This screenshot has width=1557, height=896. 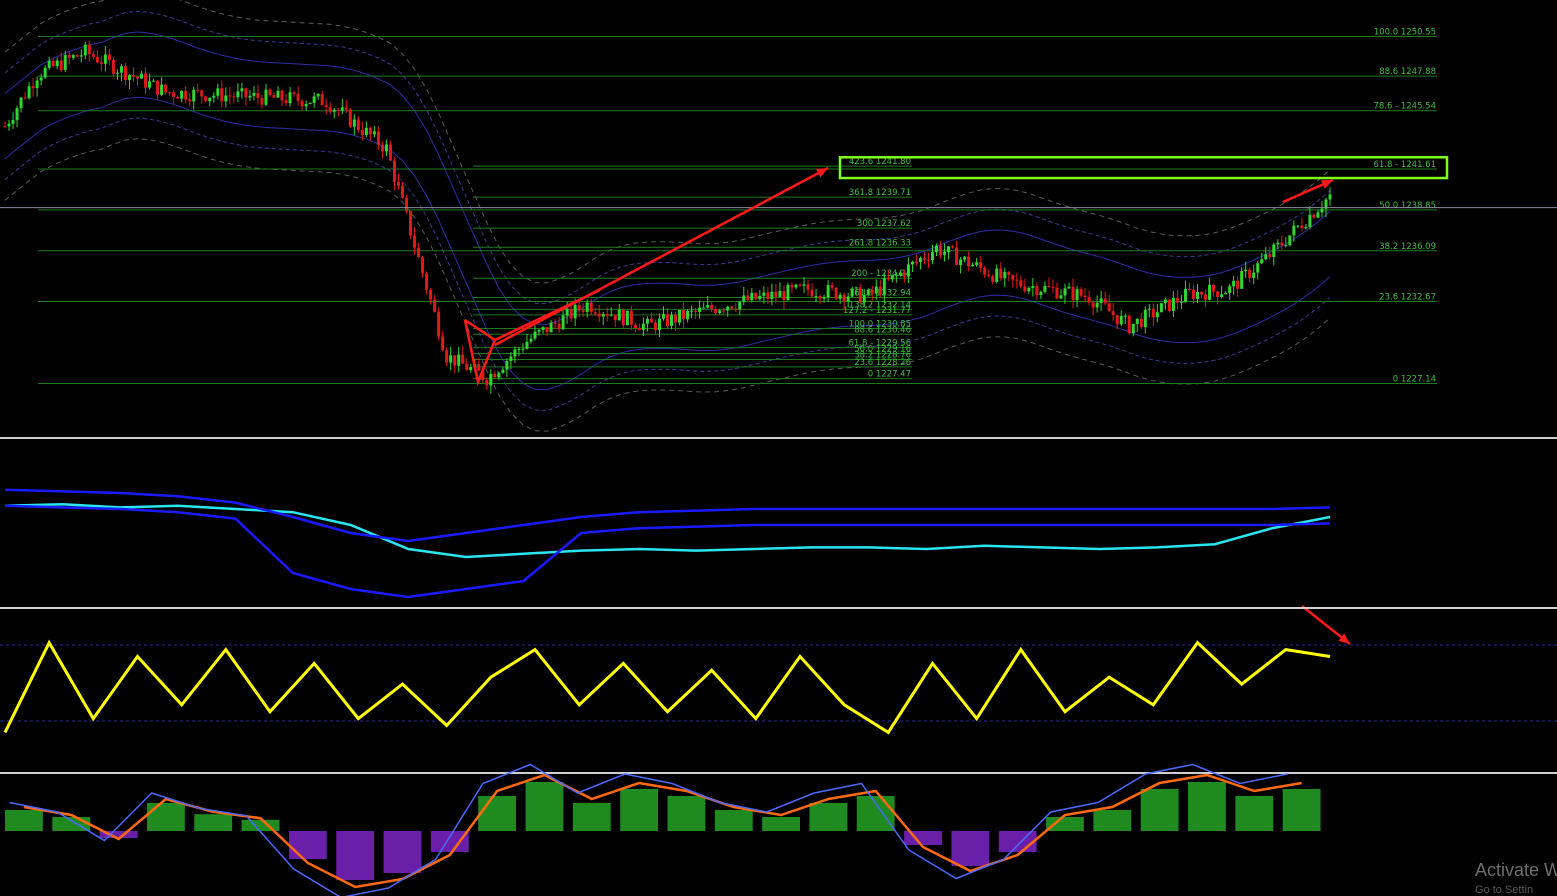 What do you see at coordinates (1407, 247) in the screenshot?
I see `fib-level-label: 38.2 1236.09` at bounding box center [1407, 247].